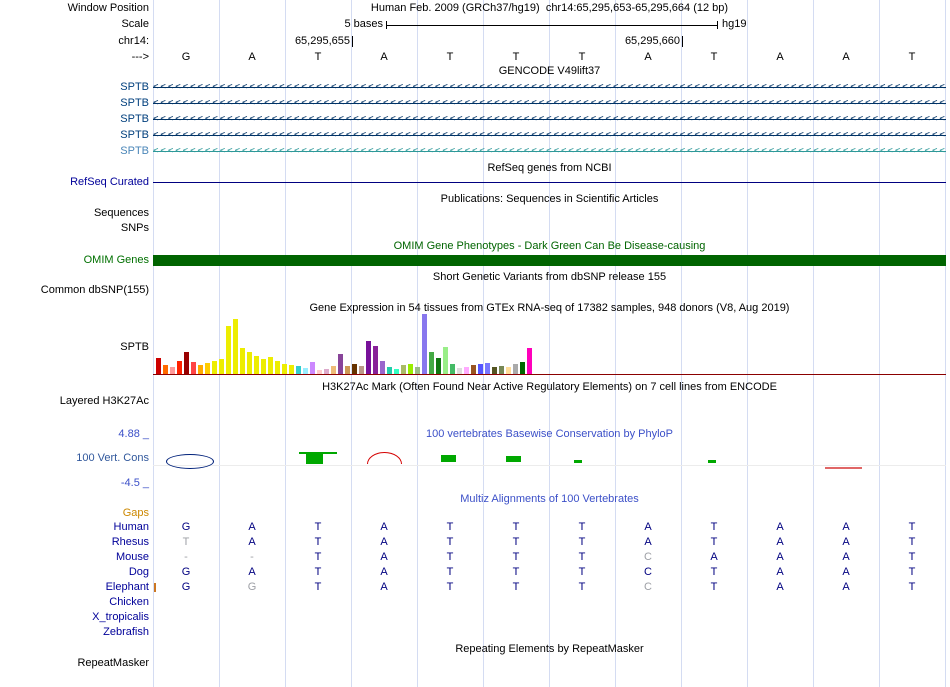 Image resolution: width=950 pixels, height=687 pixels. Describe the element at coordinates (74, 401) in the screenshot. I see `track-label-layered-h3k27ac: Layered H3K27Ac` at that location.